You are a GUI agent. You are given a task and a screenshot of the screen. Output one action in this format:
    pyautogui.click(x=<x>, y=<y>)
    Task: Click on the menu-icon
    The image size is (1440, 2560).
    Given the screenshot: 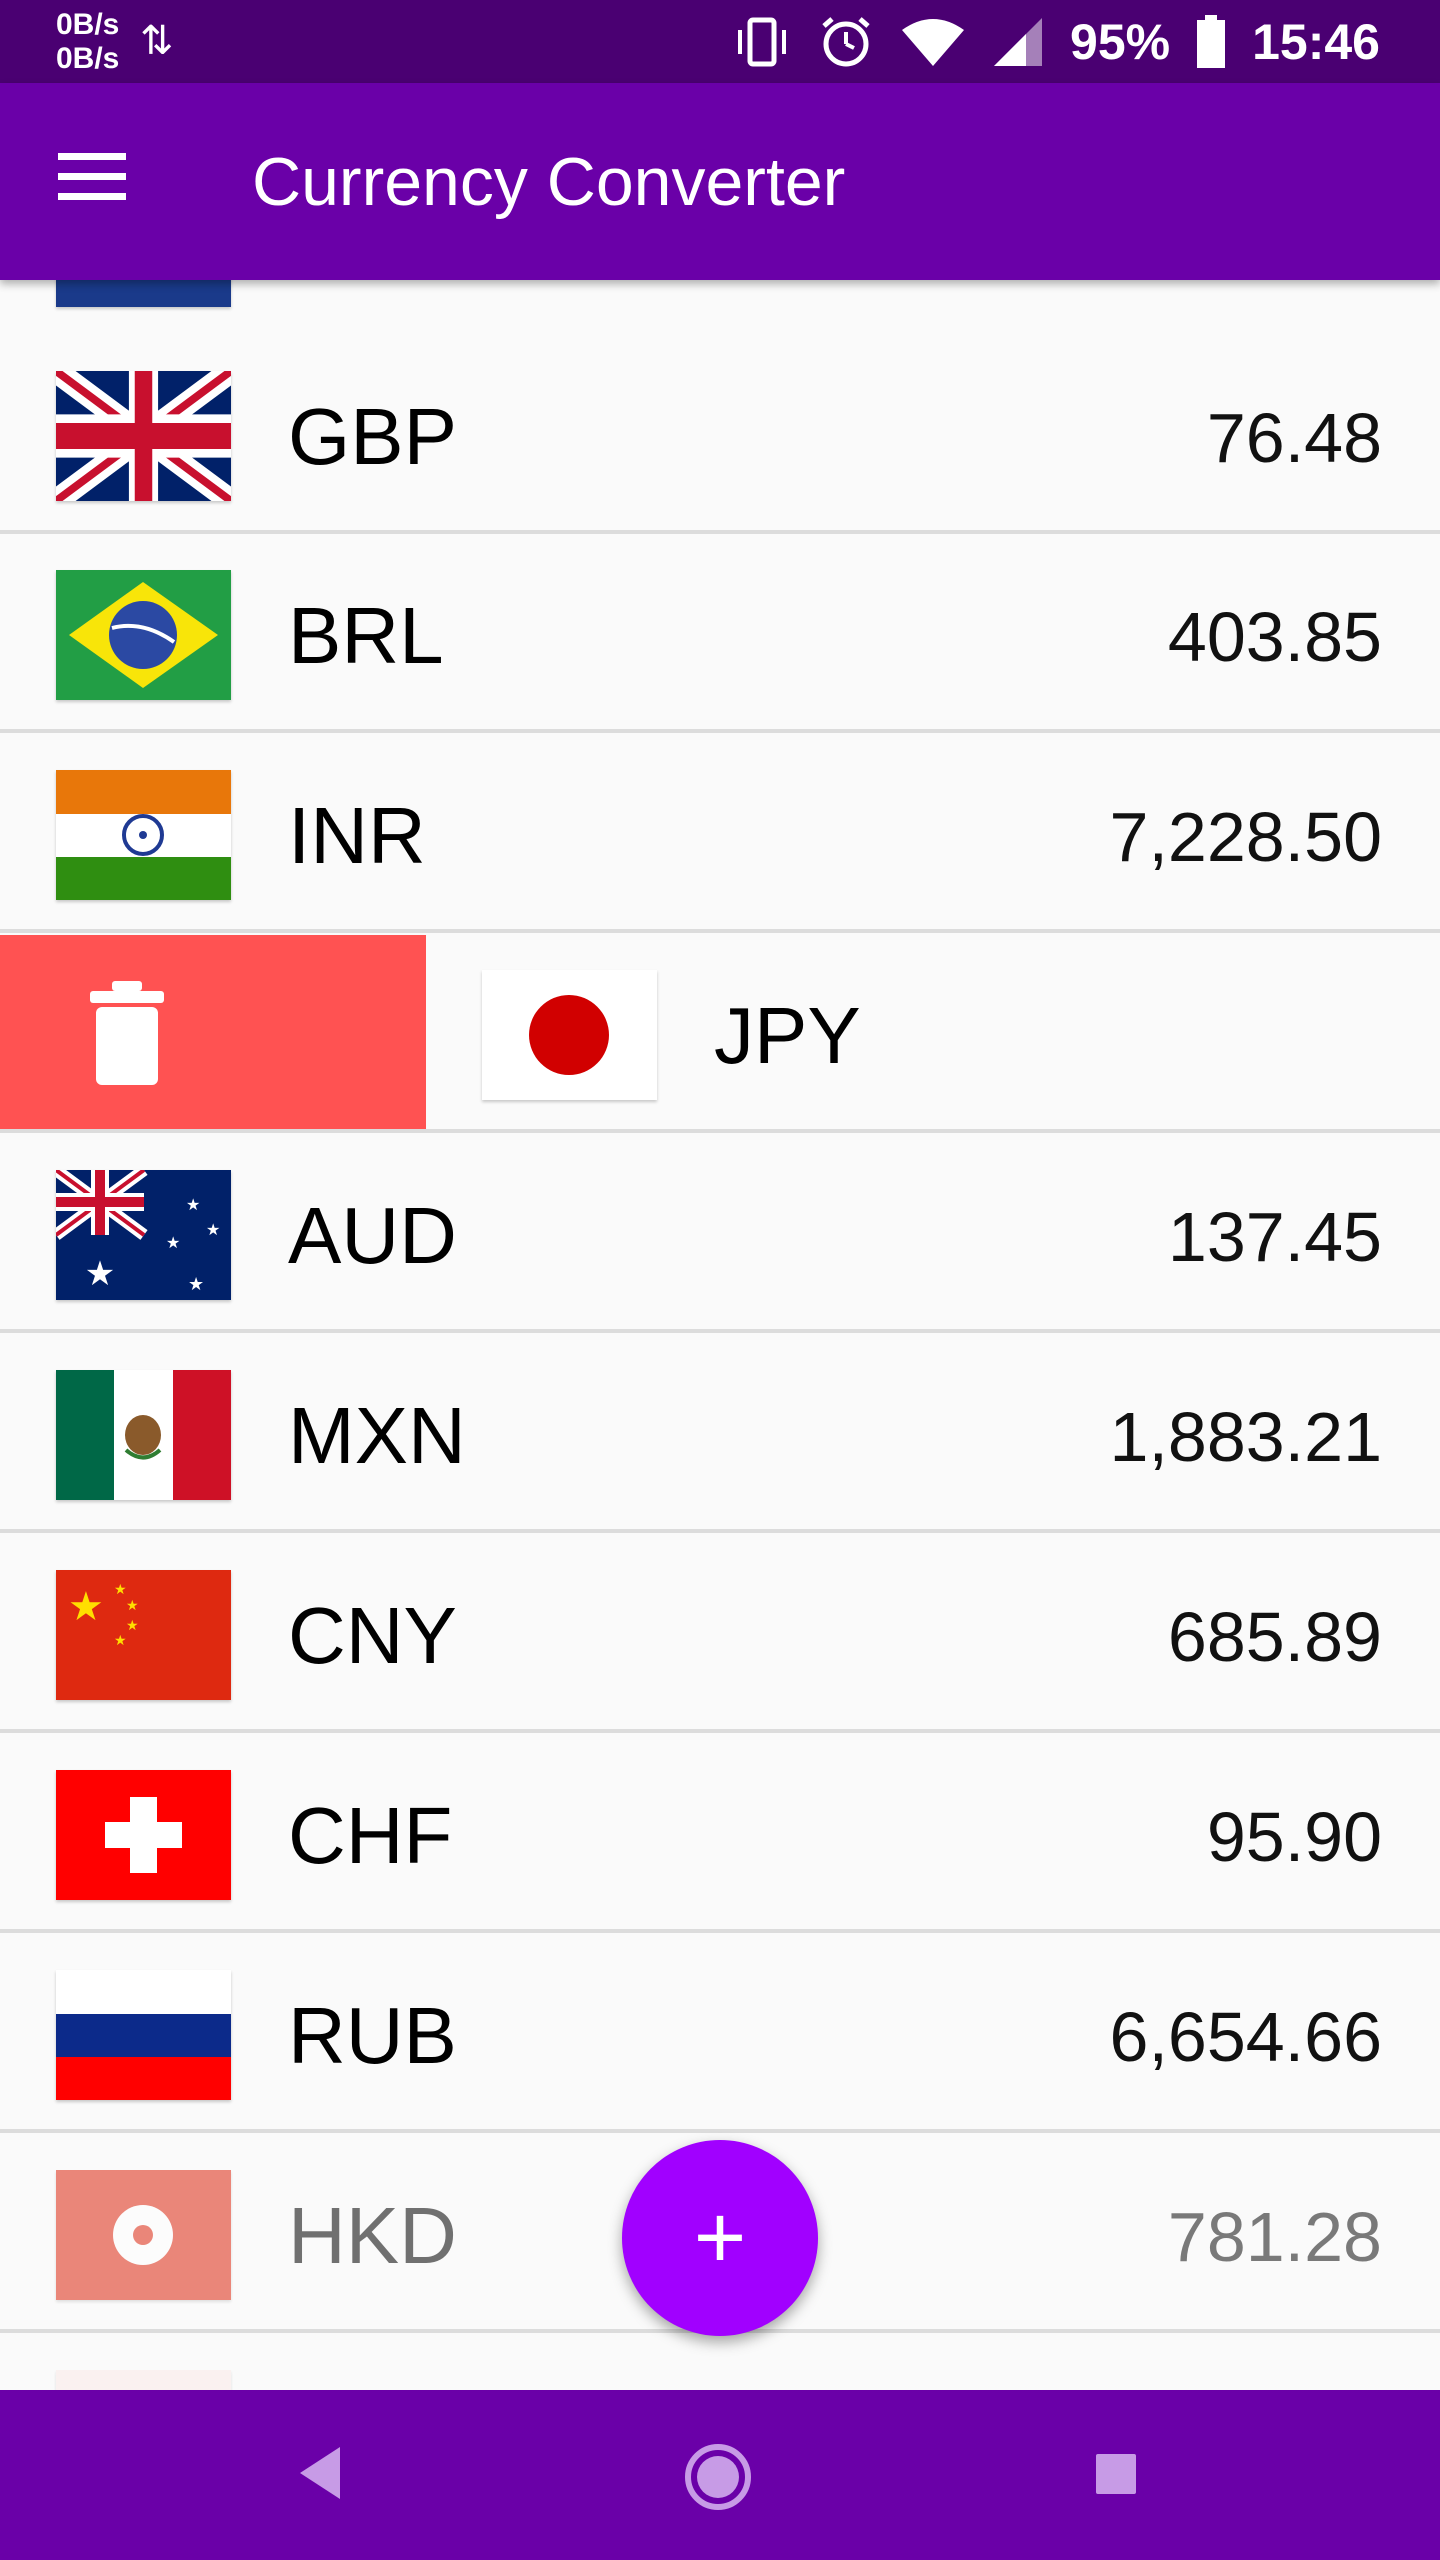 What is the action you would take?
    pyautogui.click(x=92, y=156)
    